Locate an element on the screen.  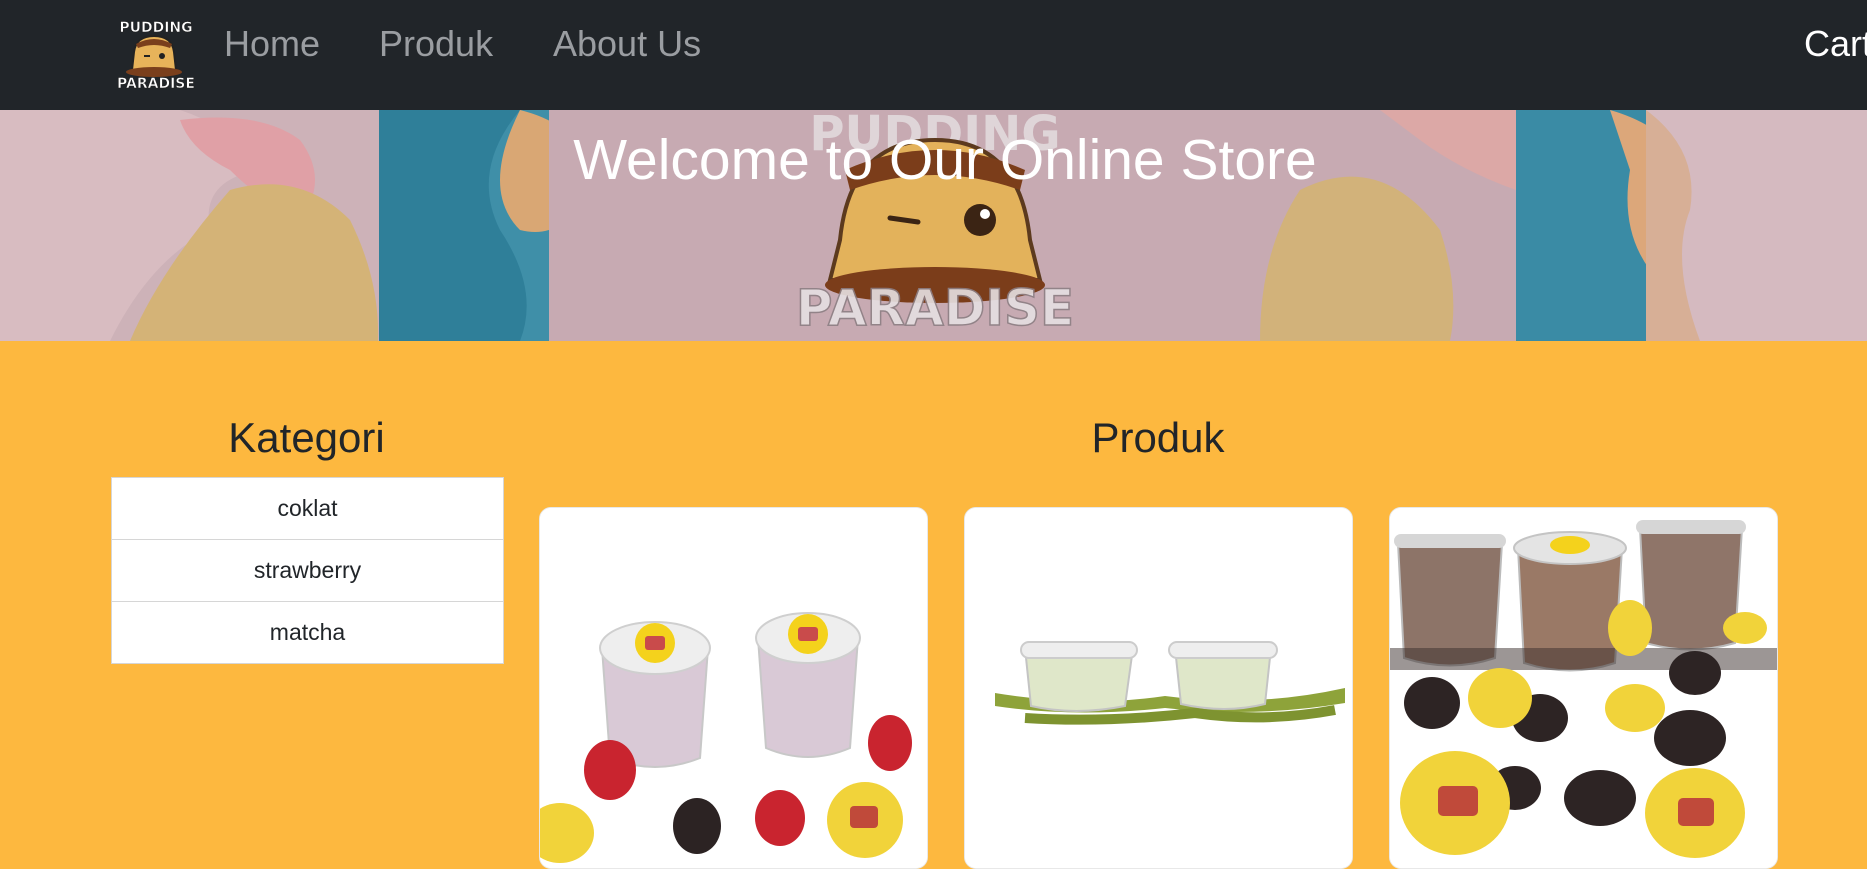
chocolate-oreo-pudding-image is located at coordinates (1583, 688).